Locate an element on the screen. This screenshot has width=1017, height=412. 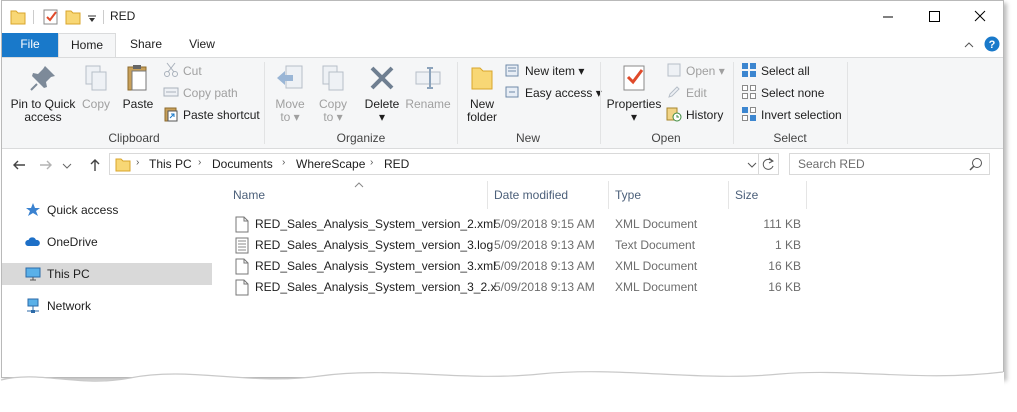
scissors-icon is located at coordinates (171, 69).